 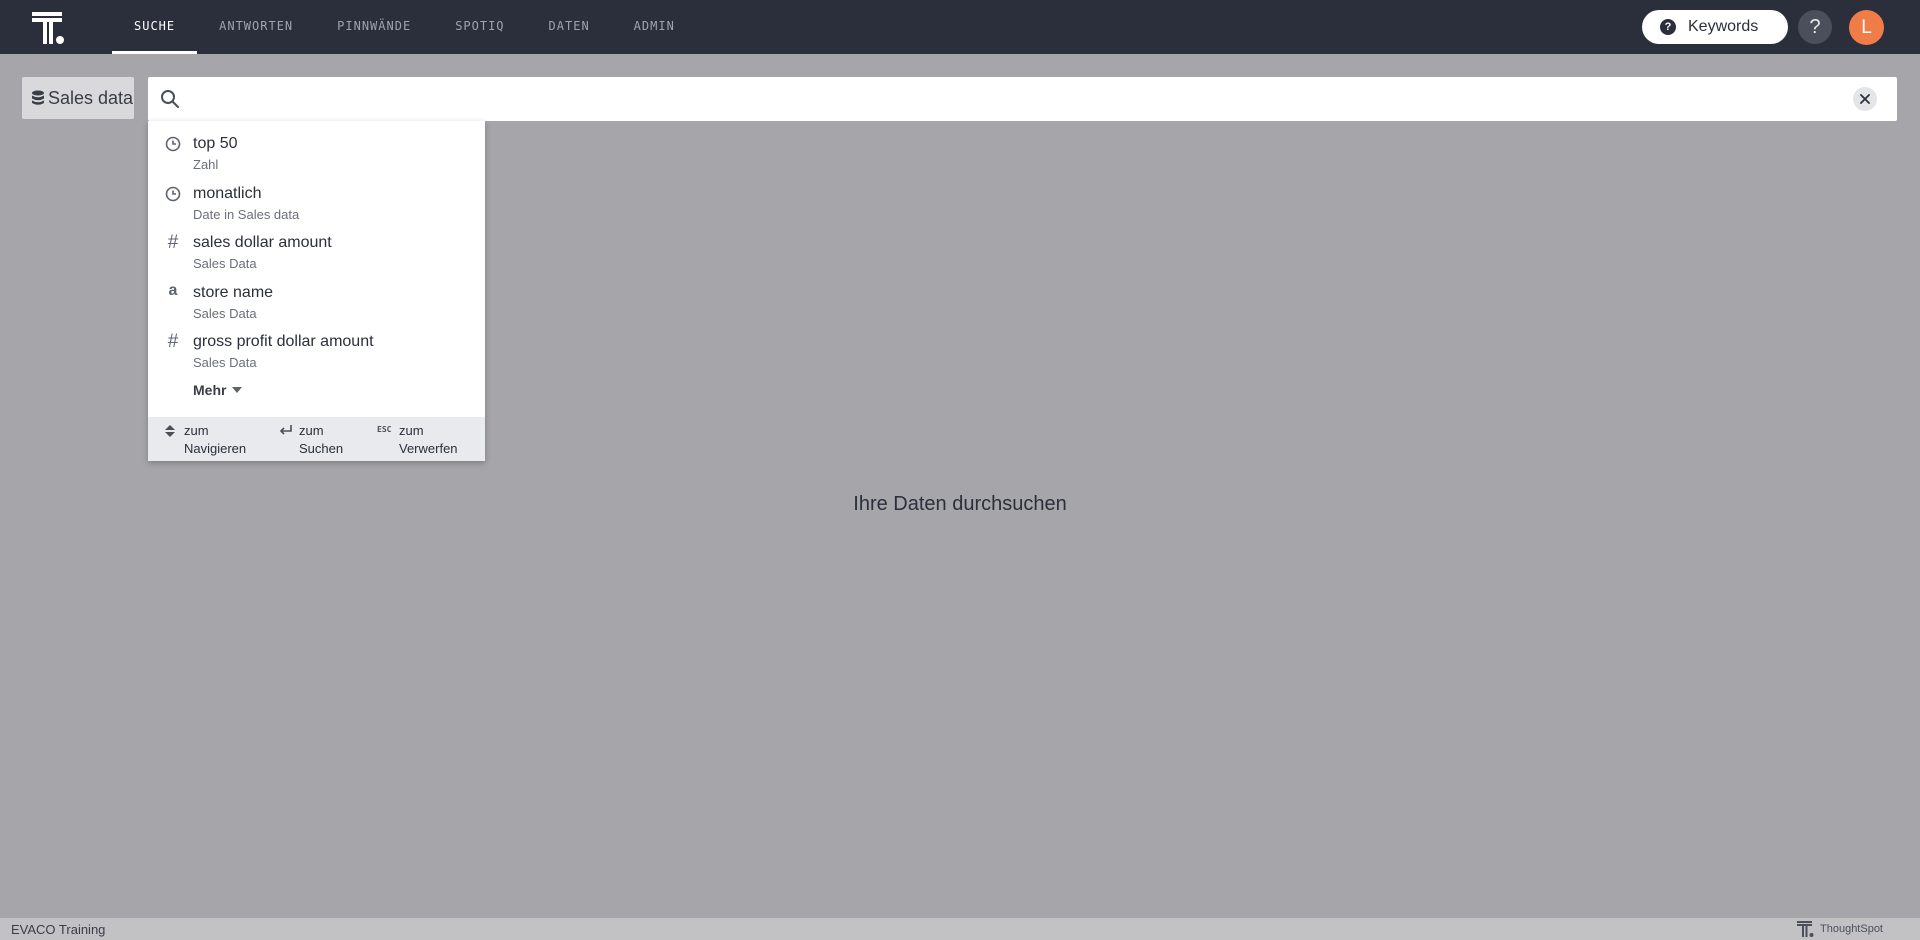 What do you see at coordinates (1851, 929) in the screenshot?
I see `brand-name: ThoughtSpot` at bounding box center [1851, 929].